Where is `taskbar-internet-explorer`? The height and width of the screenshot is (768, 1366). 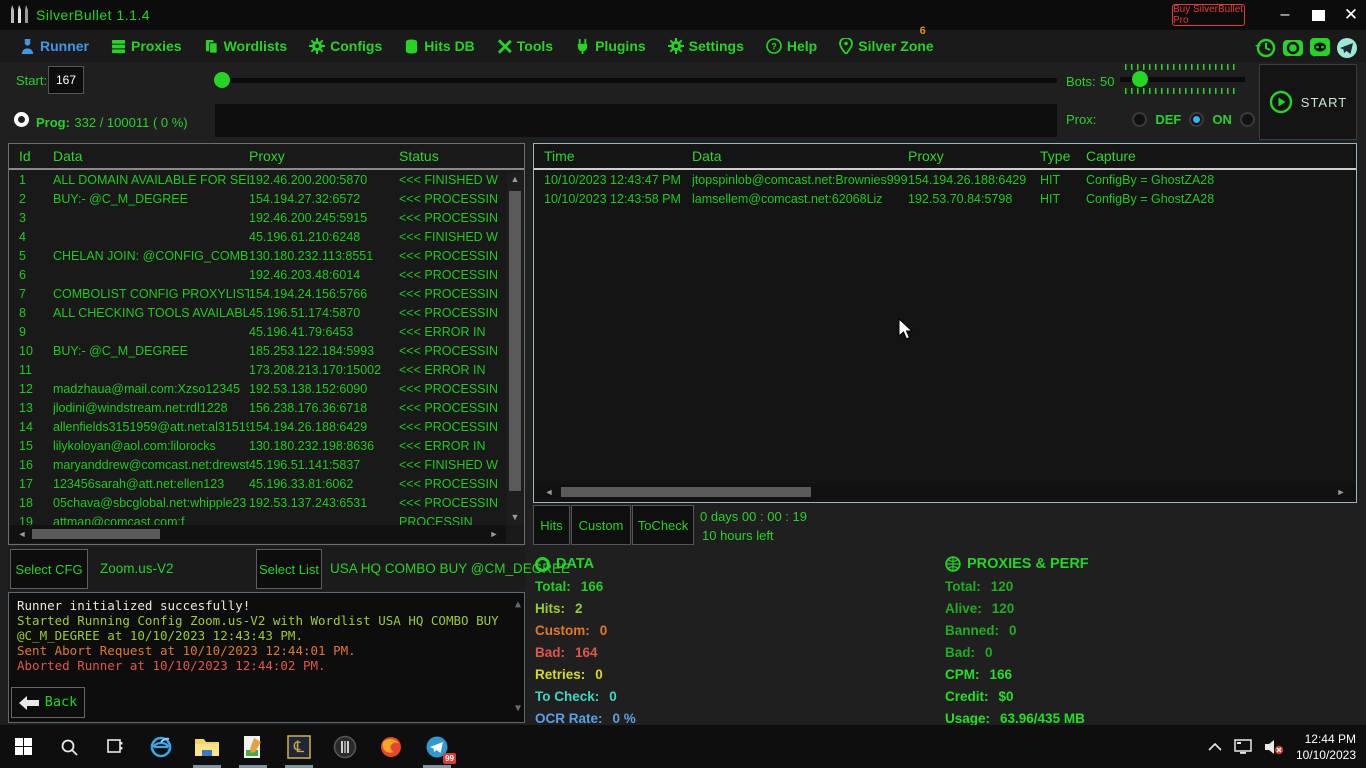
taskbar-internet-explorer is located at coordinates (161, 746).